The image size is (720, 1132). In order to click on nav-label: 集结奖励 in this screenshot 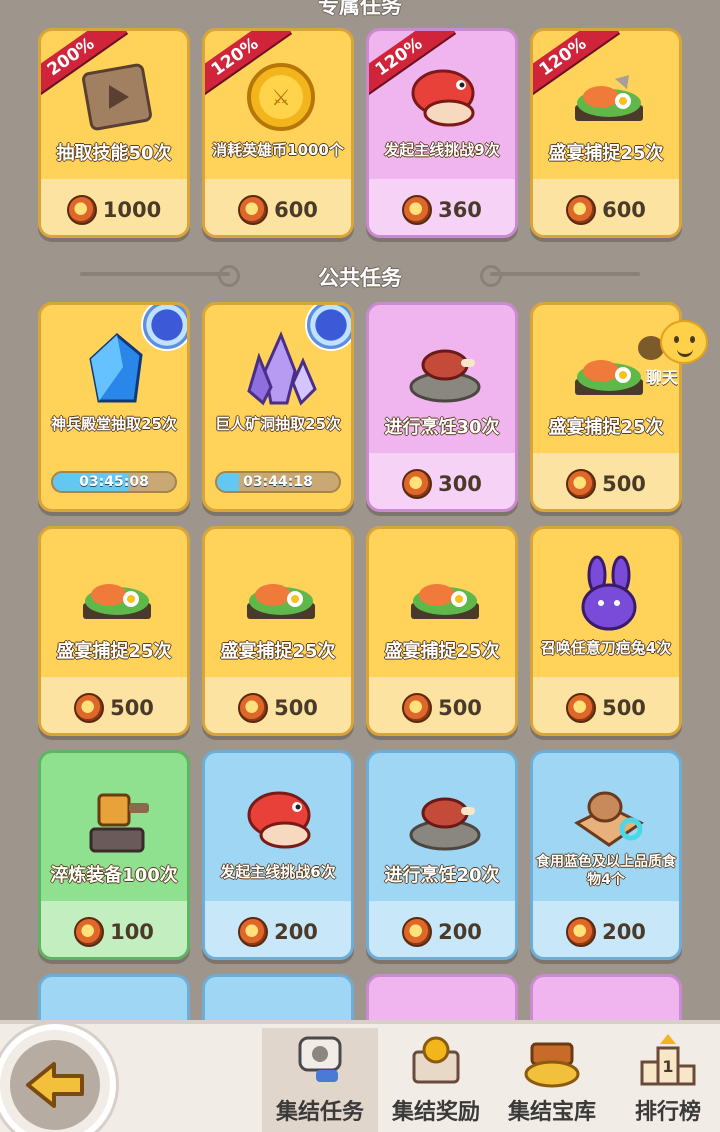, I will do `click(435, 1112)`.